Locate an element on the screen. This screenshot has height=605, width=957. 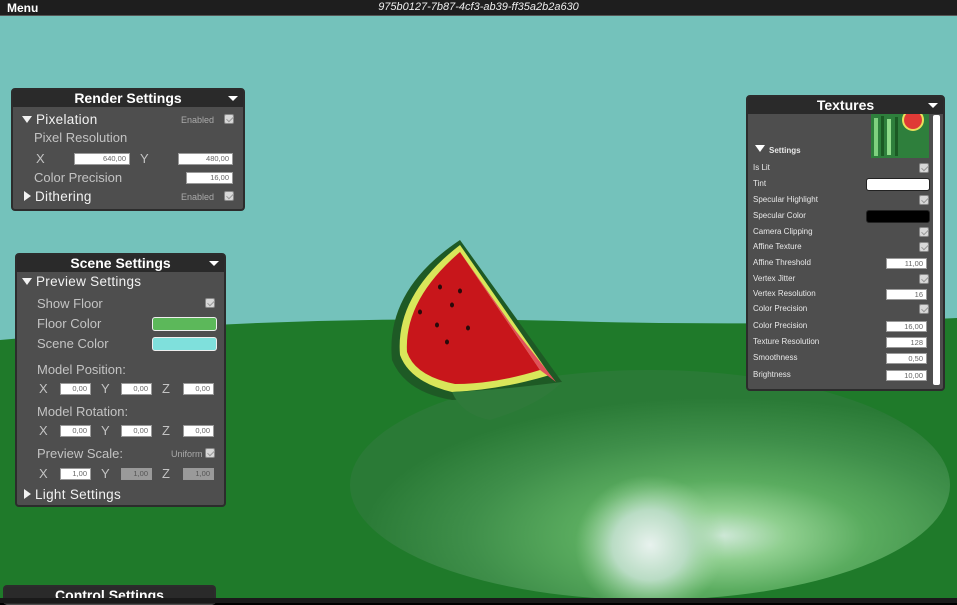
preview-scale-z-field: 1,00 is located at coordinates (198, 474).